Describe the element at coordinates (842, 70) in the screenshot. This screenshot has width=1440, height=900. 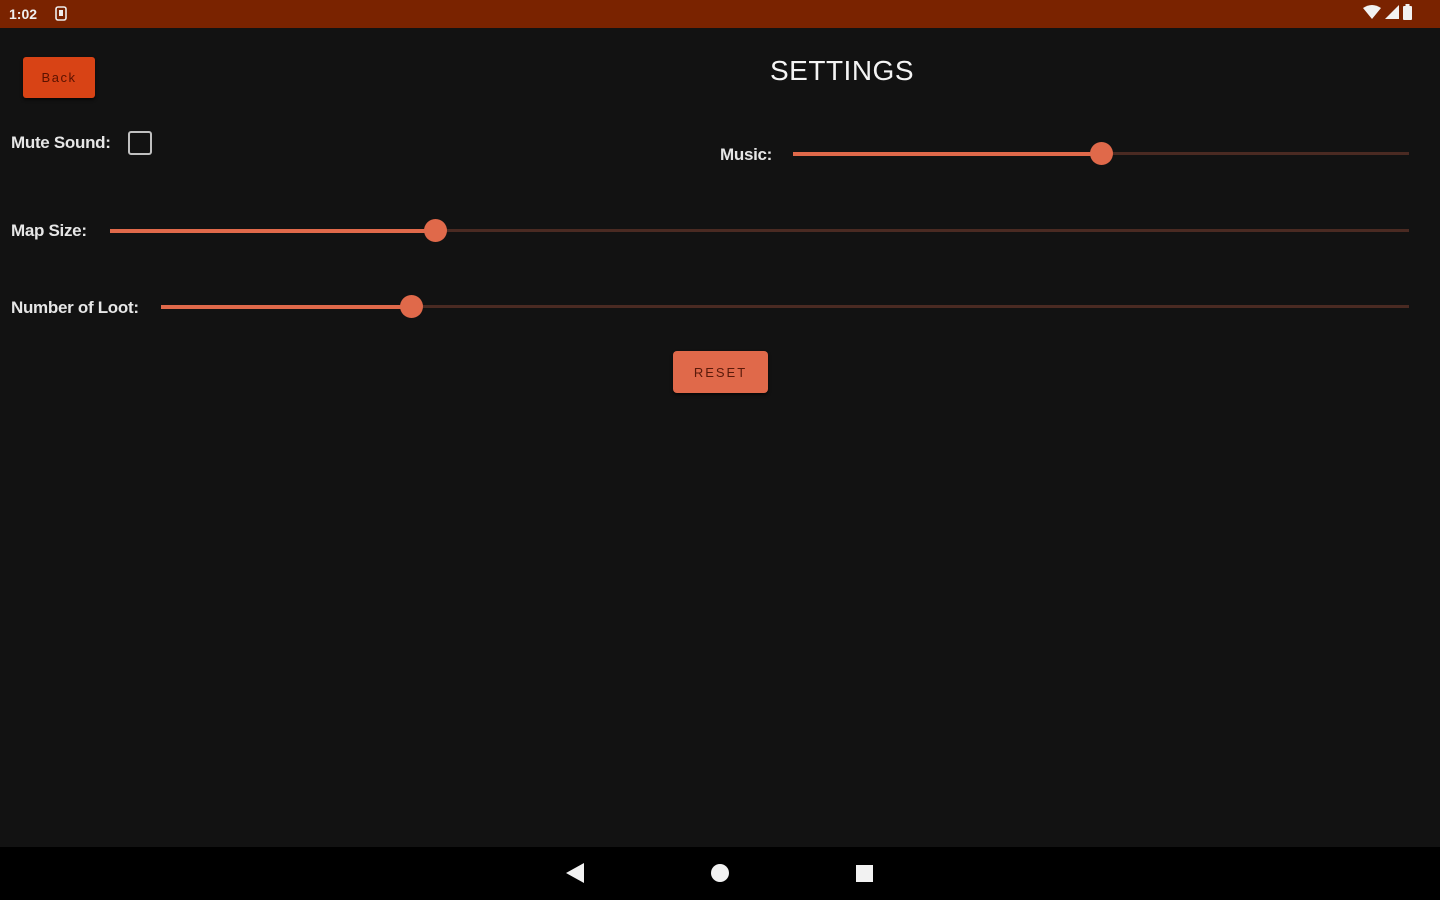
I see `page-title: SETTINGS` at that location.